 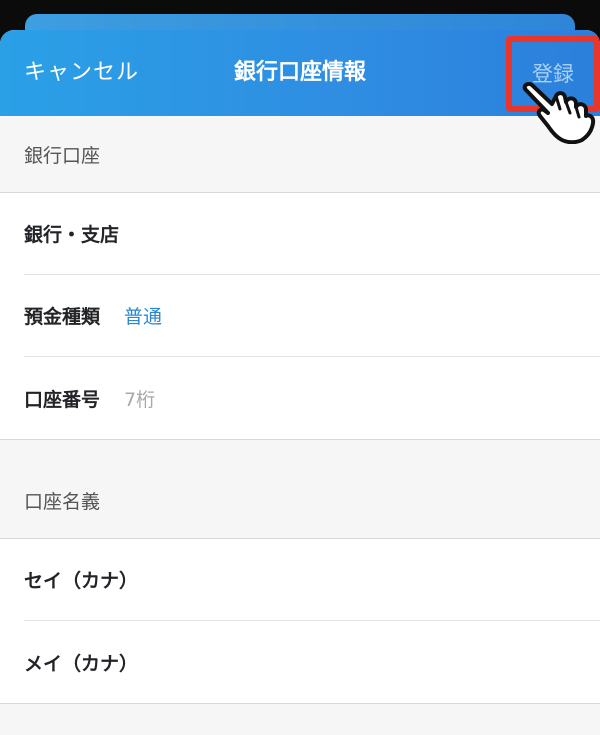 What do you see at coordinates (312, 398) in the screenshot?
I see `account-number-row: 口座番号 7桁` at bounding box center [312, 398].